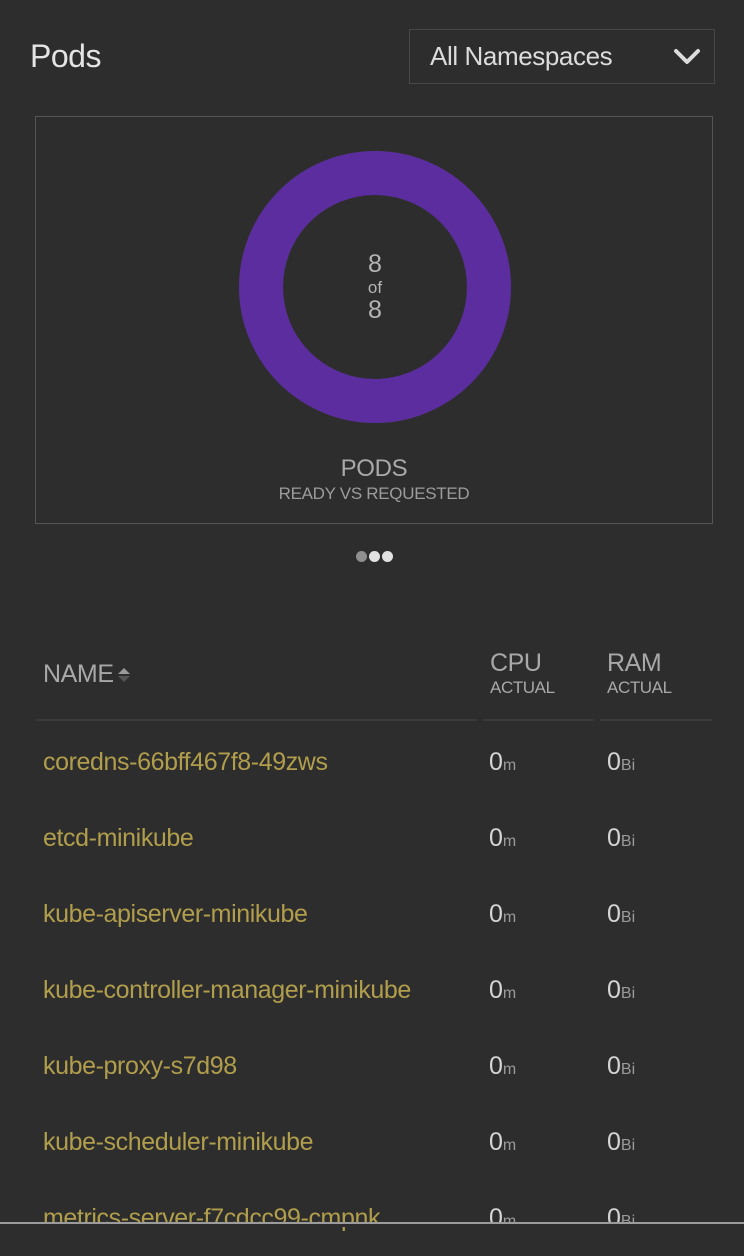  What do you see at coordinates (175, 914) in the screenshot?
I see `pod-name-link: kube-apiserver-minikube` at bounding box center [175, 914].